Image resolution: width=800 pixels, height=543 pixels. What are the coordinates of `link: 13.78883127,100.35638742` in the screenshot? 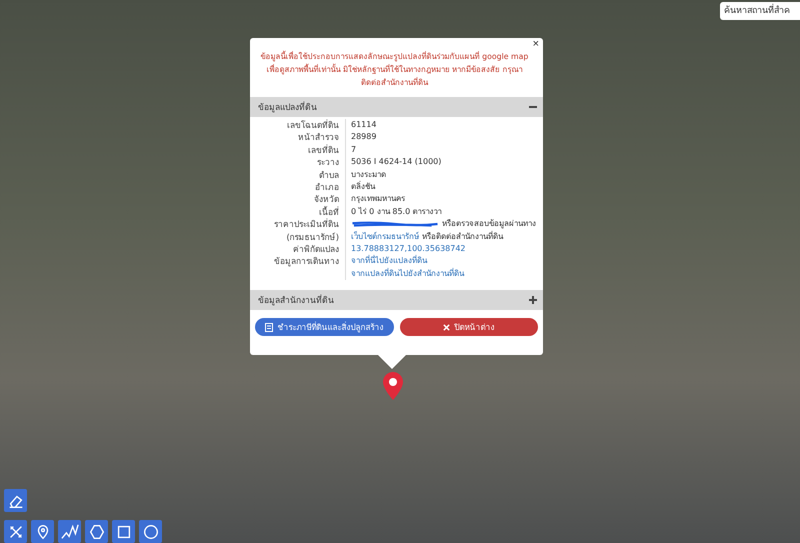 It's located at (408, 249).